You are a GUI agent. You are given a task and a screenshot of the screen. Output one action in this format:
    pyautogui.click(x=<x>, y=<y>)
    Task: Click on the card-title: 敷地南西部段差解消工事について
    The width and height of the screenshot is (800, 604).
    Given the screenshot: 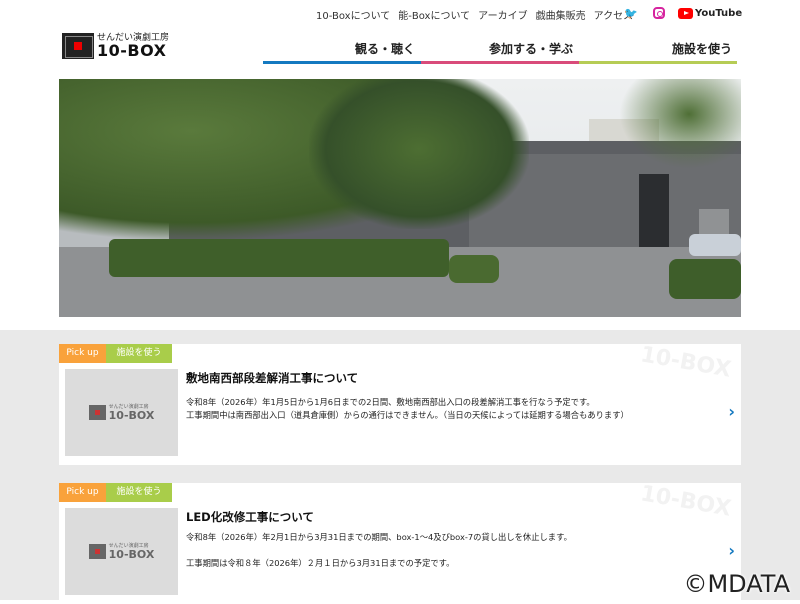 What is the action you would take?
    pyautogui.click(x=272, y=378)
    